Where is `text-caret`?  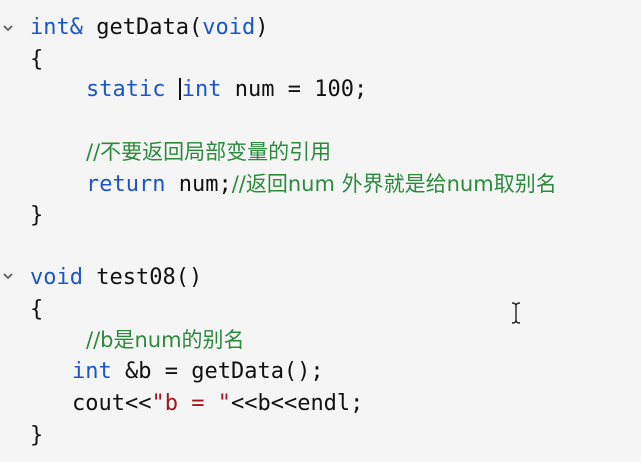
text-caret is located at coordinates (179, 89).